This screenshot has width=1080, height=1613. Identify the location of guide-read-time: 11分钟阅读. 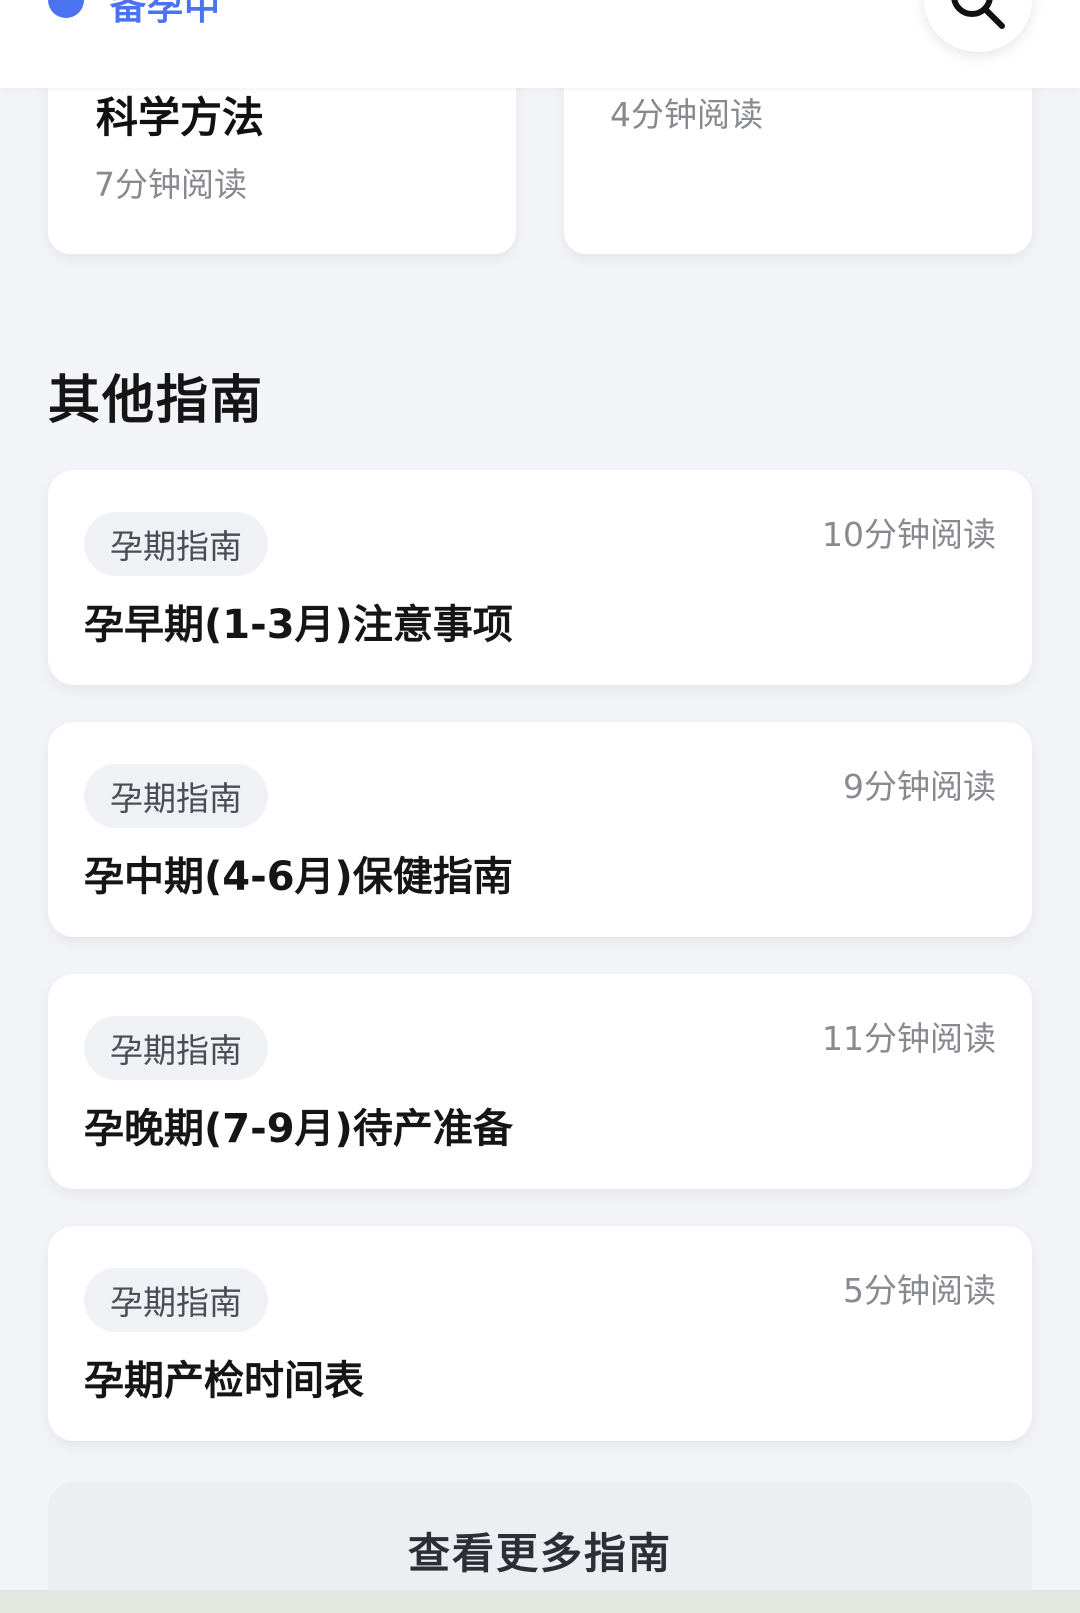
(909, 1038).